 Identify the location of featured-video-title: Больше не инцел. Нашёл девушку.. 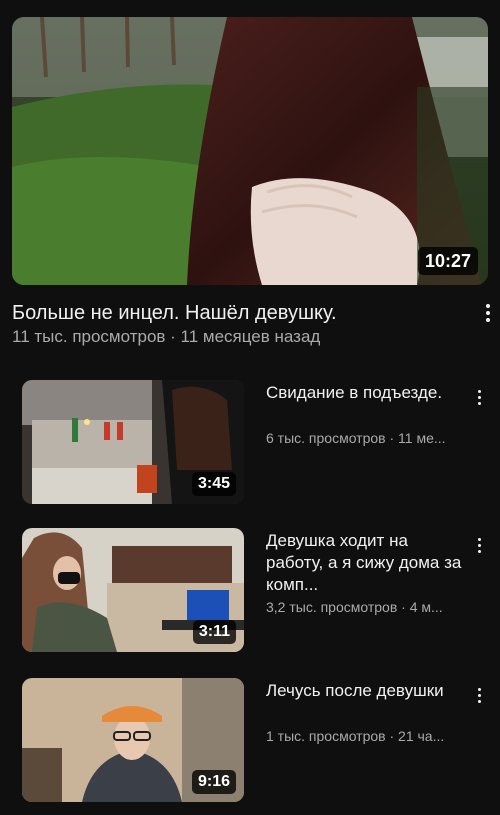
(232, 313).